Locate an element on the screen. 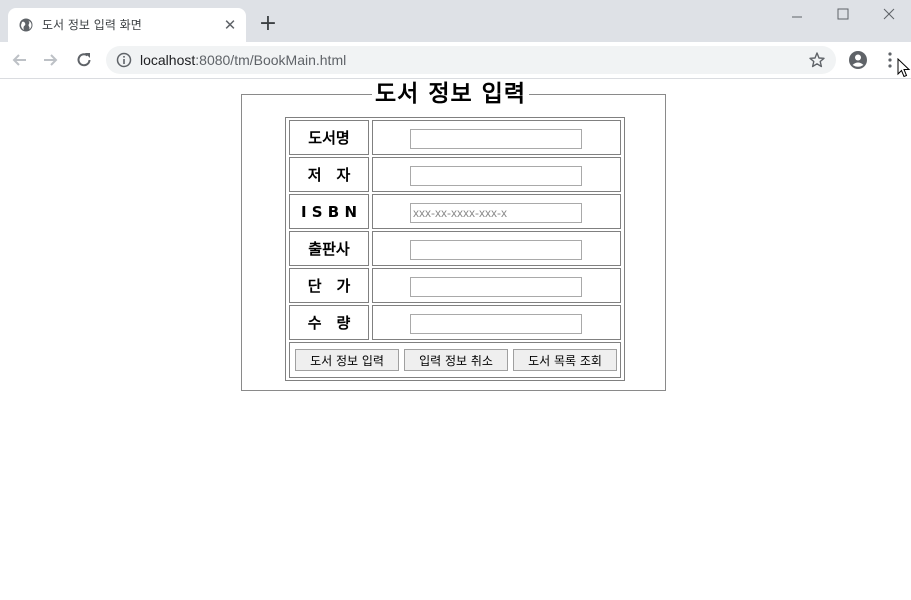 The height and width of the screenshot is (600, 911). quantity-cell is located at coordinates (496, 322).